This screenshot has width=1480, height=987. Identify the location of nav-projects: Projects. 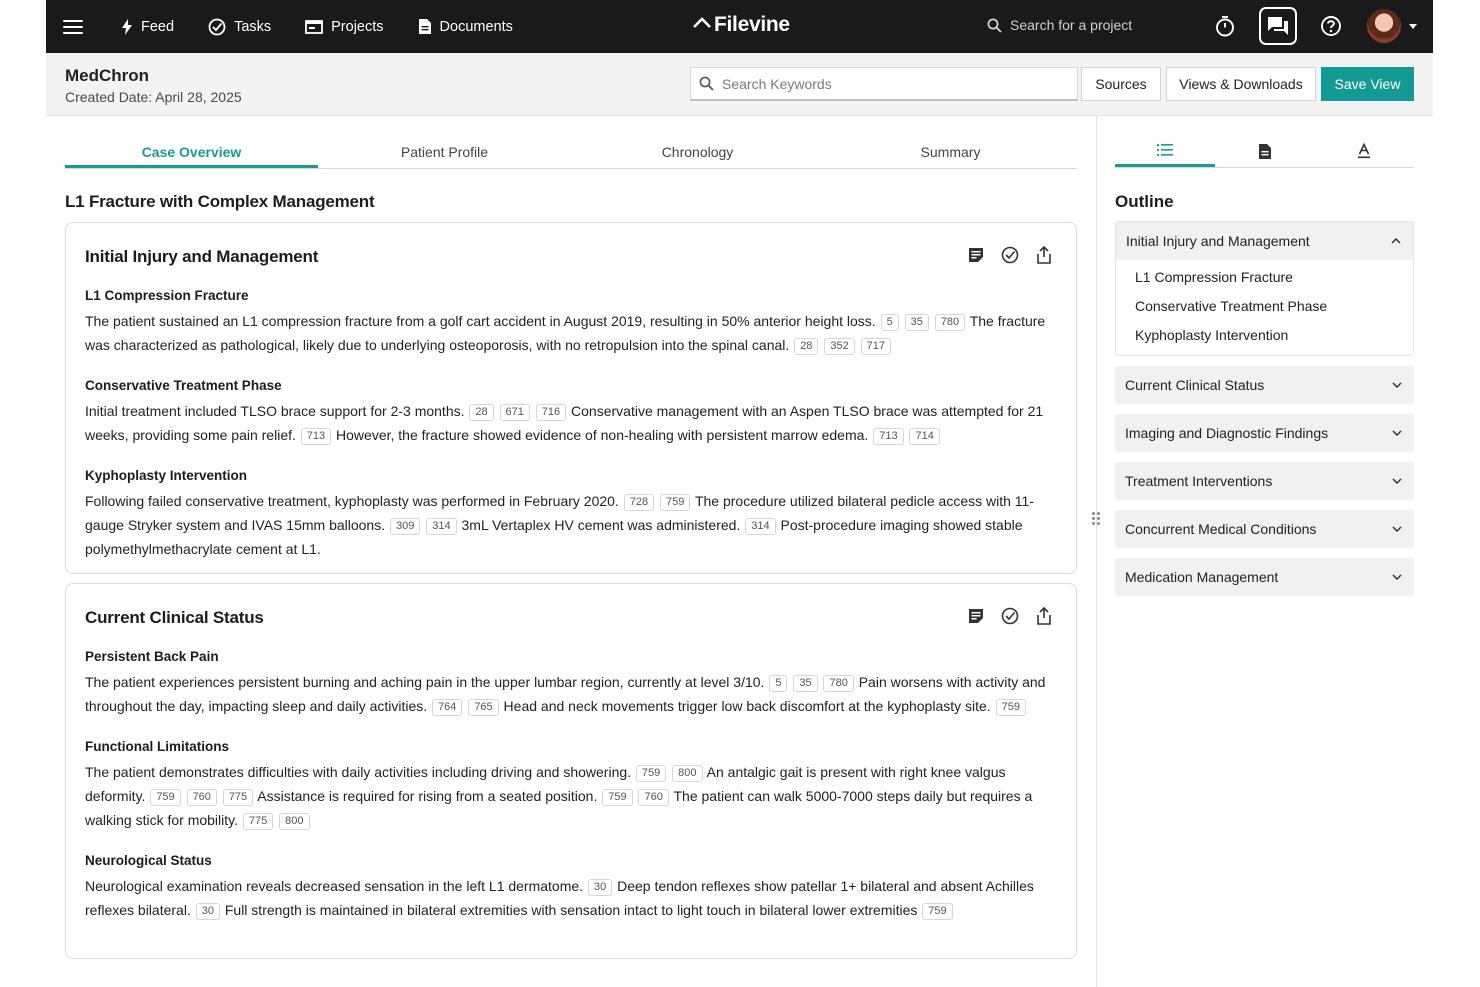
(344, 27).